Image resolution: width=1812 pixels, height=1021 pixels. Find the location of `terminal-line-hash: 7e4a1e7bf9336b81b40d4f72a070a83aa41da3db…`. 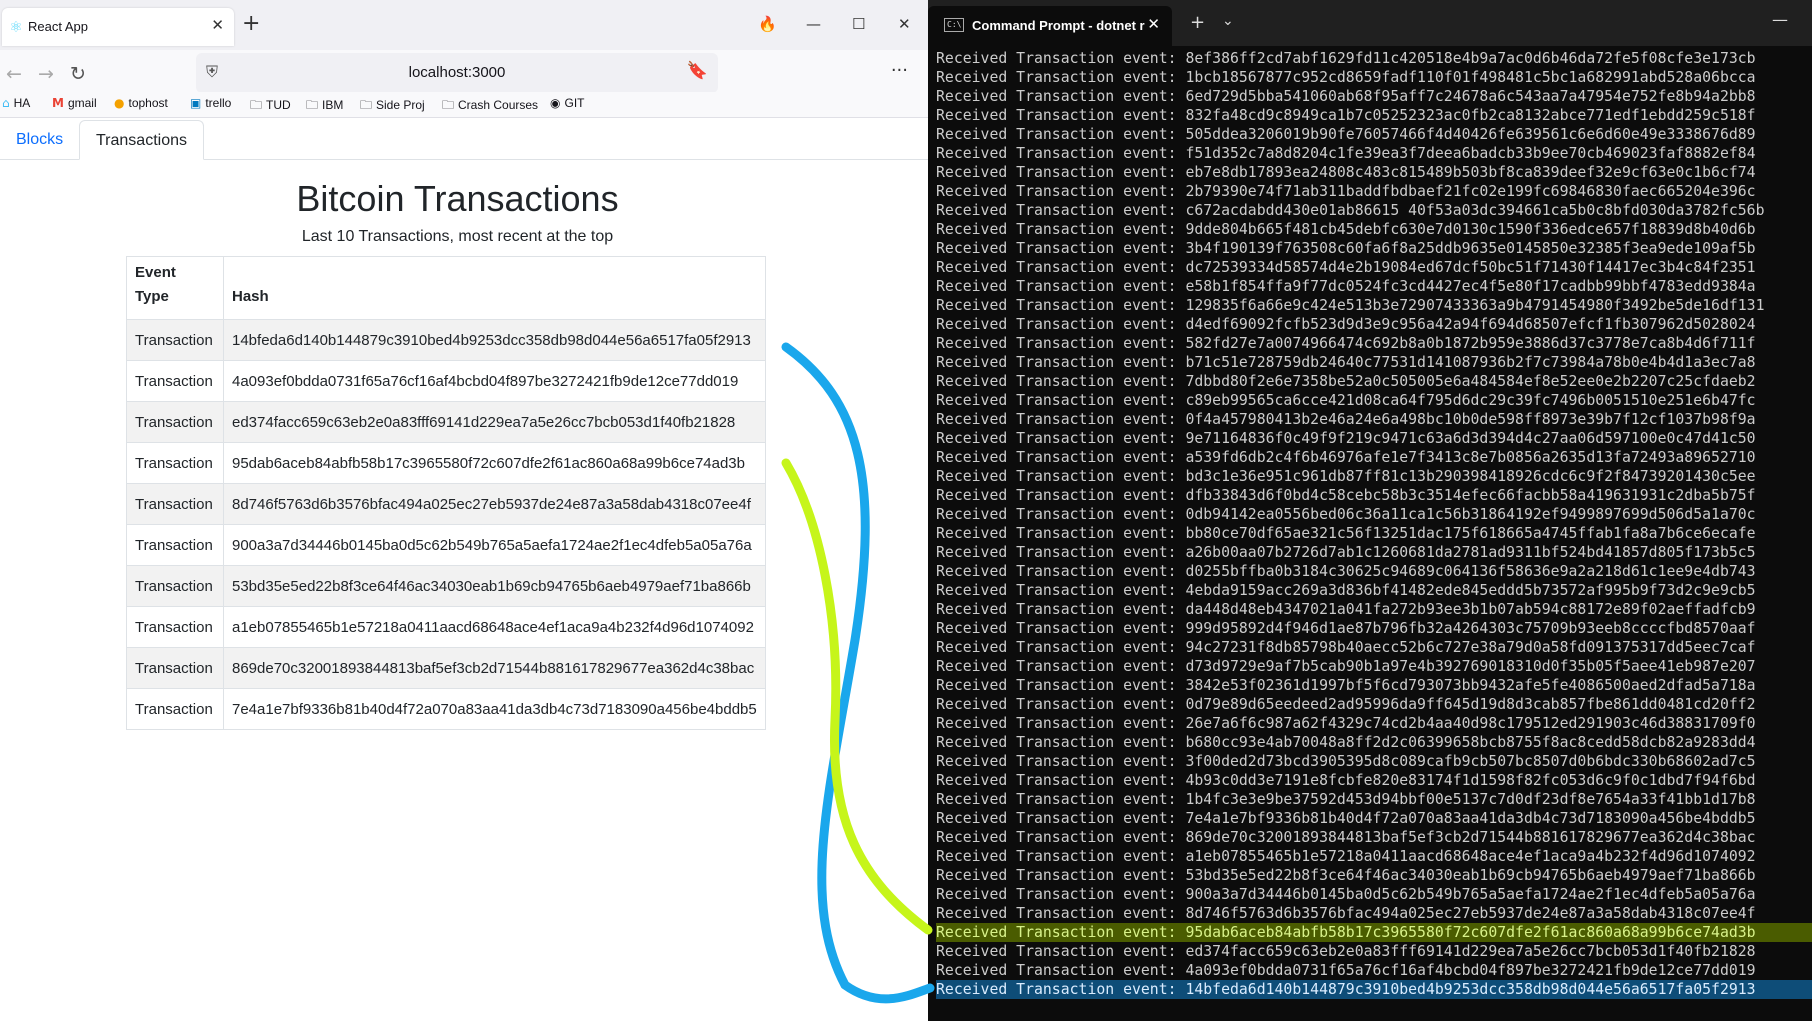

terminal-line-hash: 7e4a1e7bf9336b81b40d4f72a070a83aa41da3db… is located at coordinates (1470, 818).